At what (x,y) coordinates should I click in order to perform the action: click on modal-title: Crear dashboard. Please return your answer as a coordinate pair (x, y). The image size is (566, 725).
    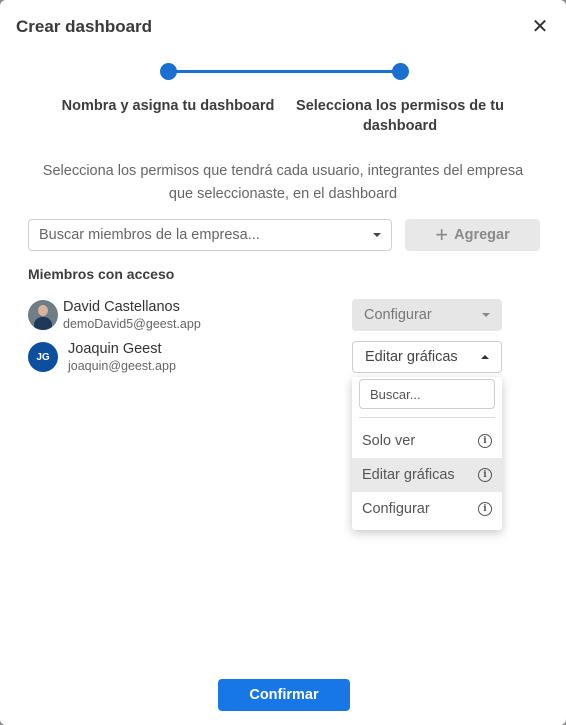
    Looking at the image, I should click on (84, 26).